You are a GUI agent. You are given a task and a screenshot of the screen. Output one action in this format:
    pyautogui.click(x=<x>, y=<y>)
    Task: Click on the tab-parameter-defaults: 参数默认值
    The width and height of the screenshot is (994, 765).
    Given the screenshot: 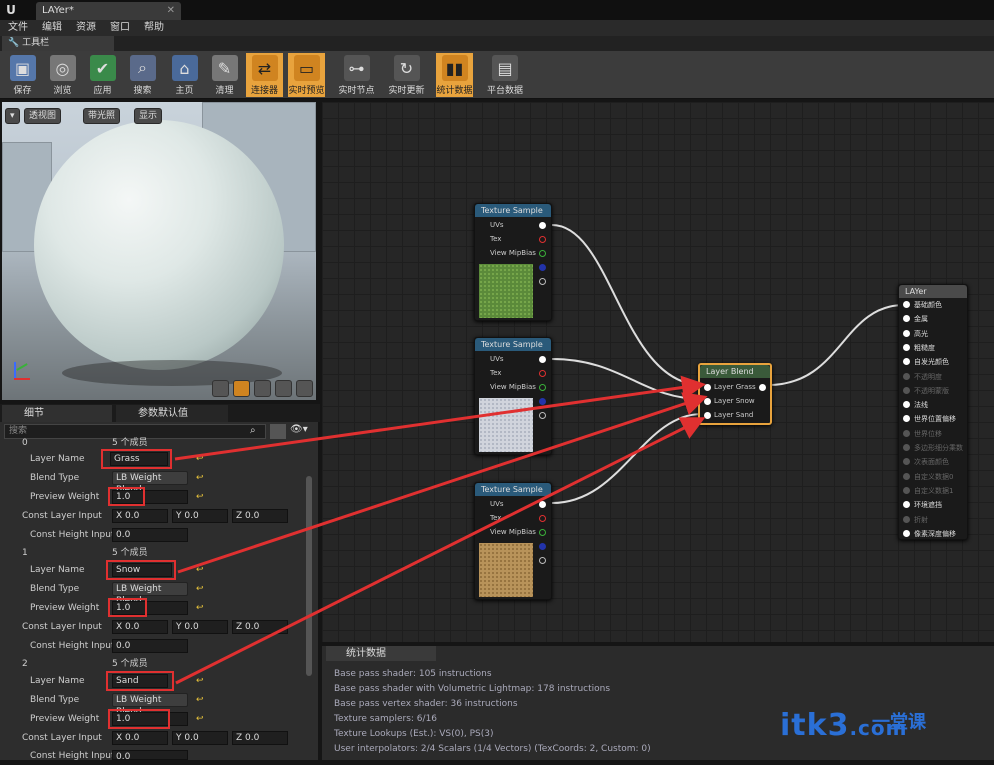 What is the action you would take?
    pyautogui.click(x=172, y=413)
    